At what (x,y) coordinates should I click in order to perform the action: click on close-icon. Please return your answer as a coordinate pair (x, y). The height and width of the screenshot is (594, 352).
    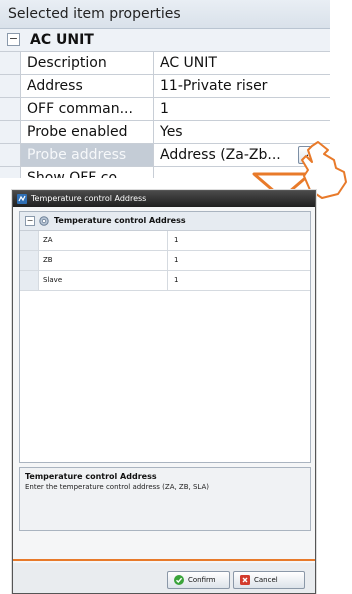
    Looking at the image, I should click on (245, 580).